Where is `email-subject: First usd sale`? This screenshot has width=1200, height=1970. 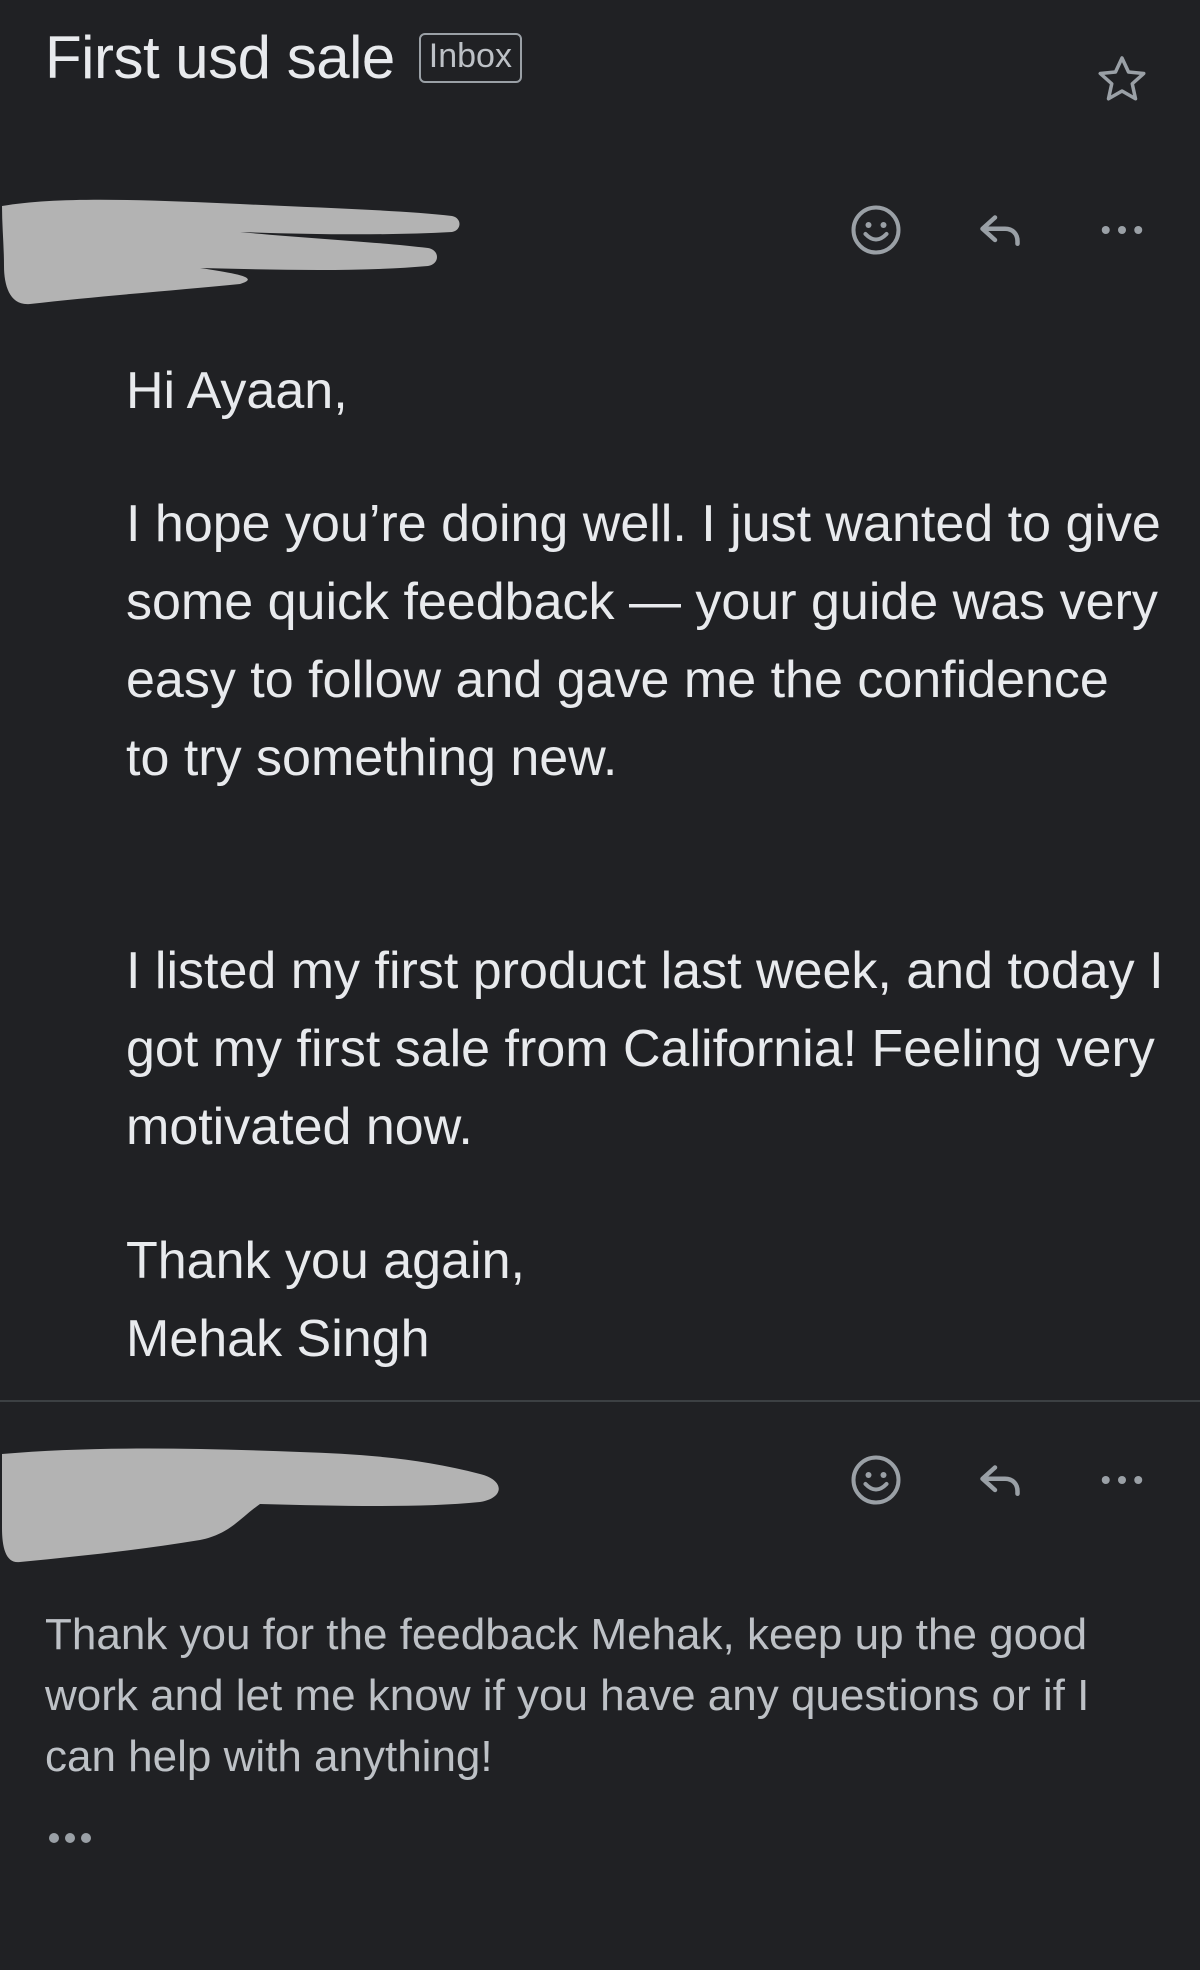
email-subject: First usd sale is located at coordinates (220, 57).